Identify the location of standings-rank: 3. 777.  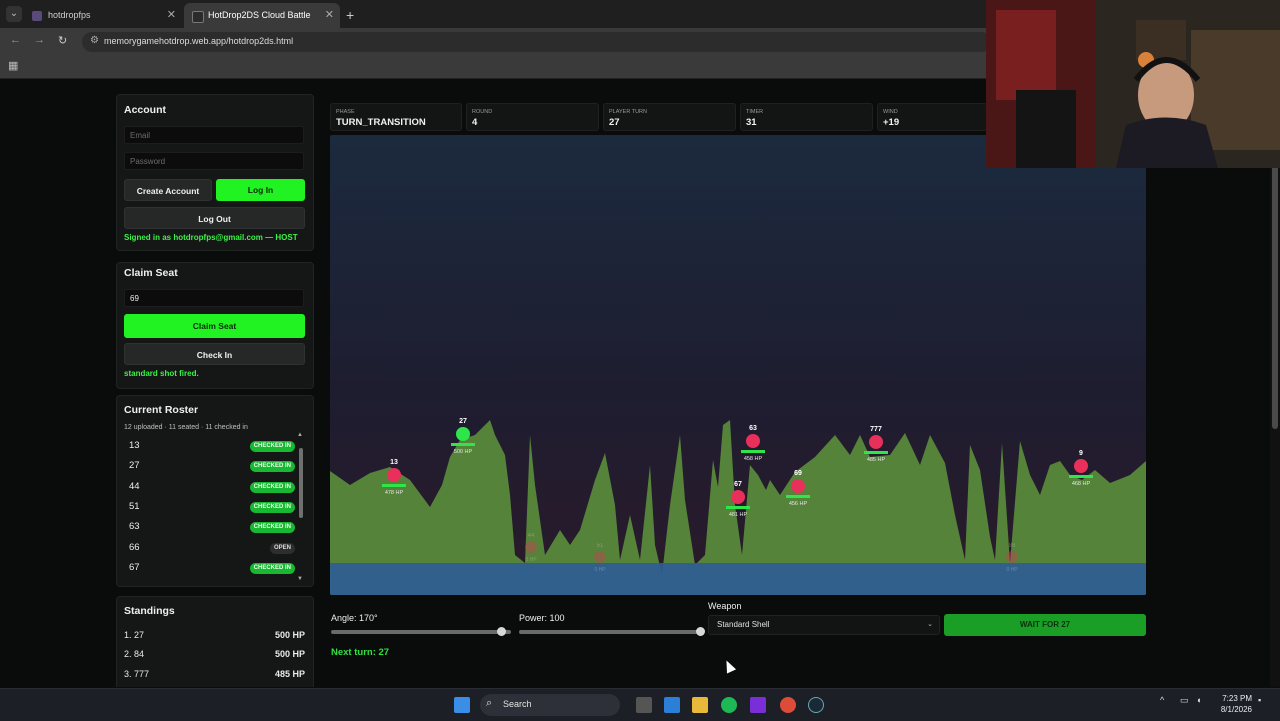
(137, 674).